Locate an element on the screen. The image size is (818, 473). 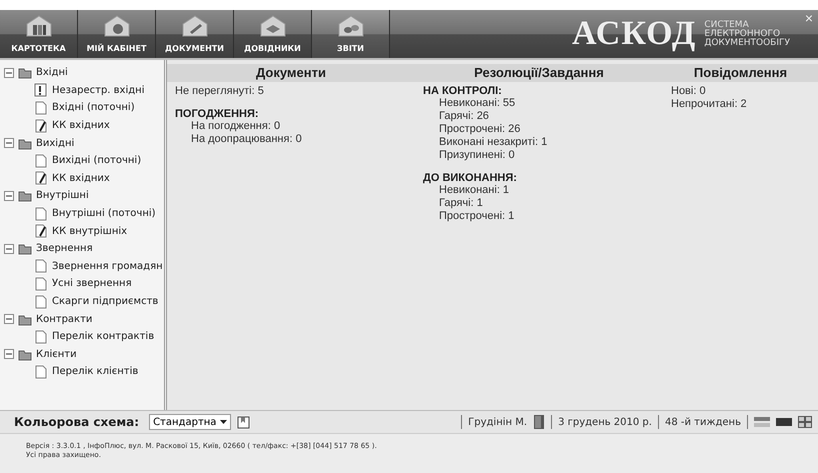
layout-grid-icon is located at coordinates (805, 422).